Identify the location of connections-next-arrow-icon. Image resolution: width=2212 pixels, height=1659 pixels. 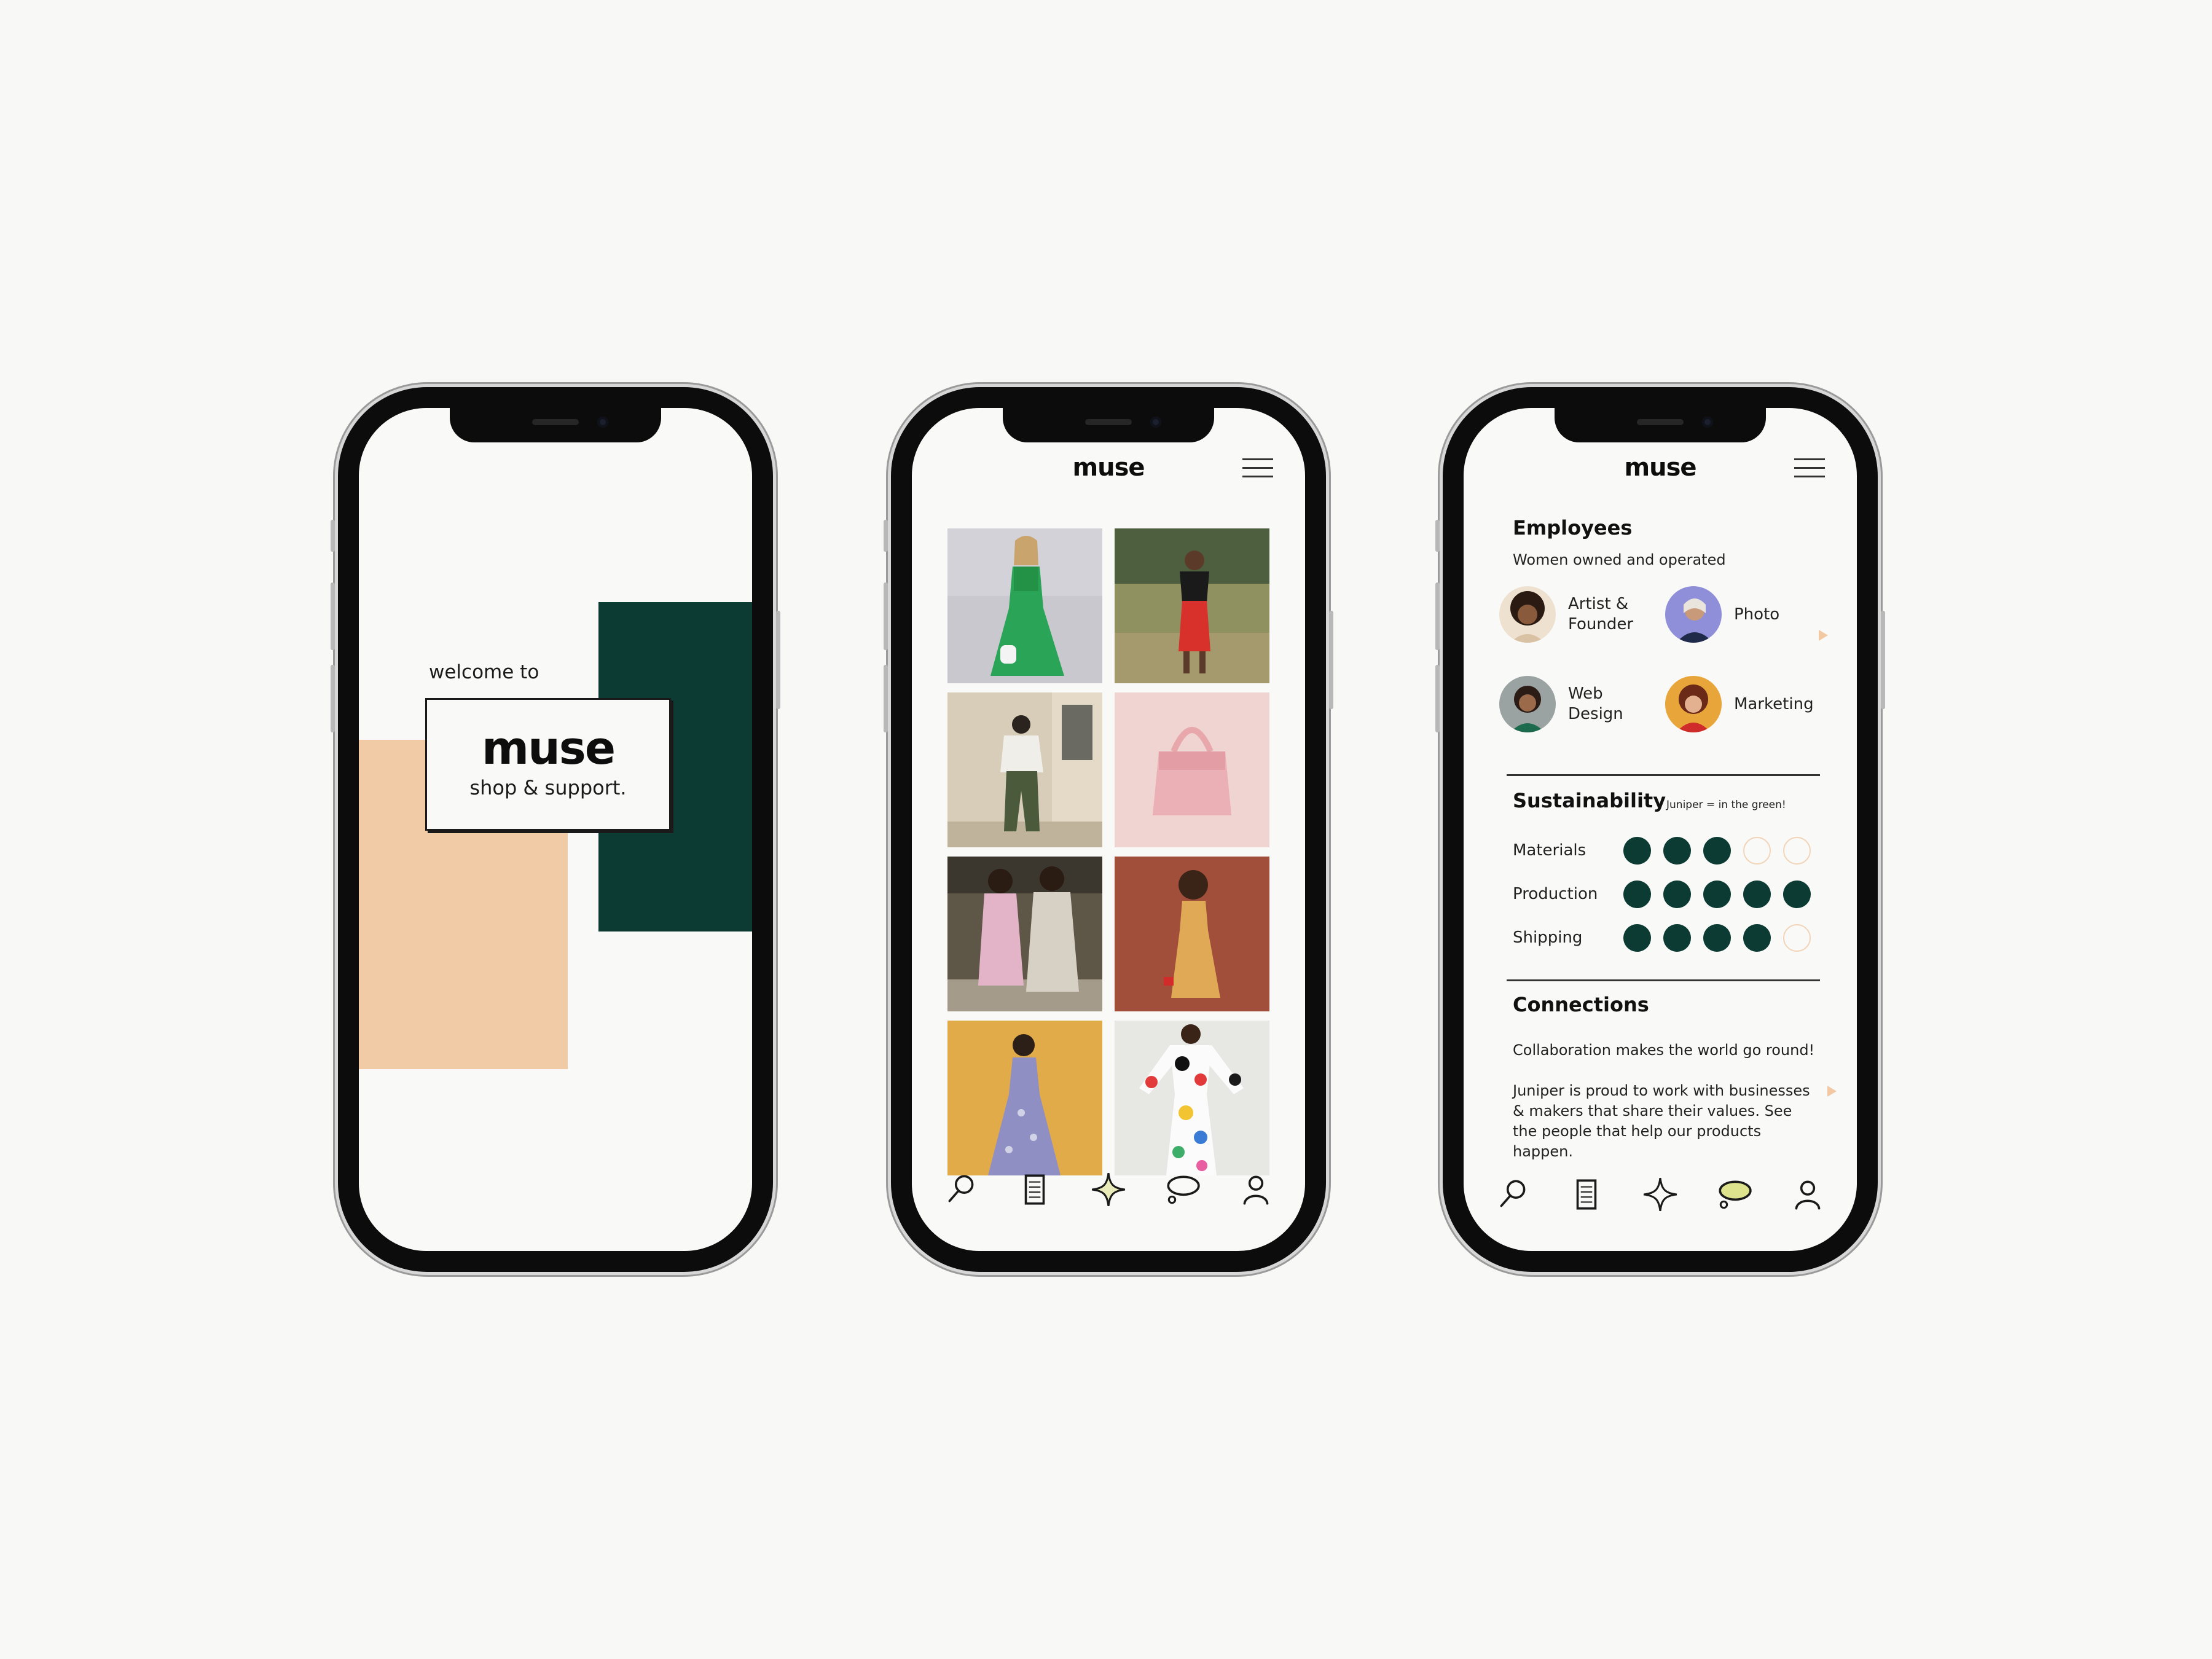
(1832, 1091).